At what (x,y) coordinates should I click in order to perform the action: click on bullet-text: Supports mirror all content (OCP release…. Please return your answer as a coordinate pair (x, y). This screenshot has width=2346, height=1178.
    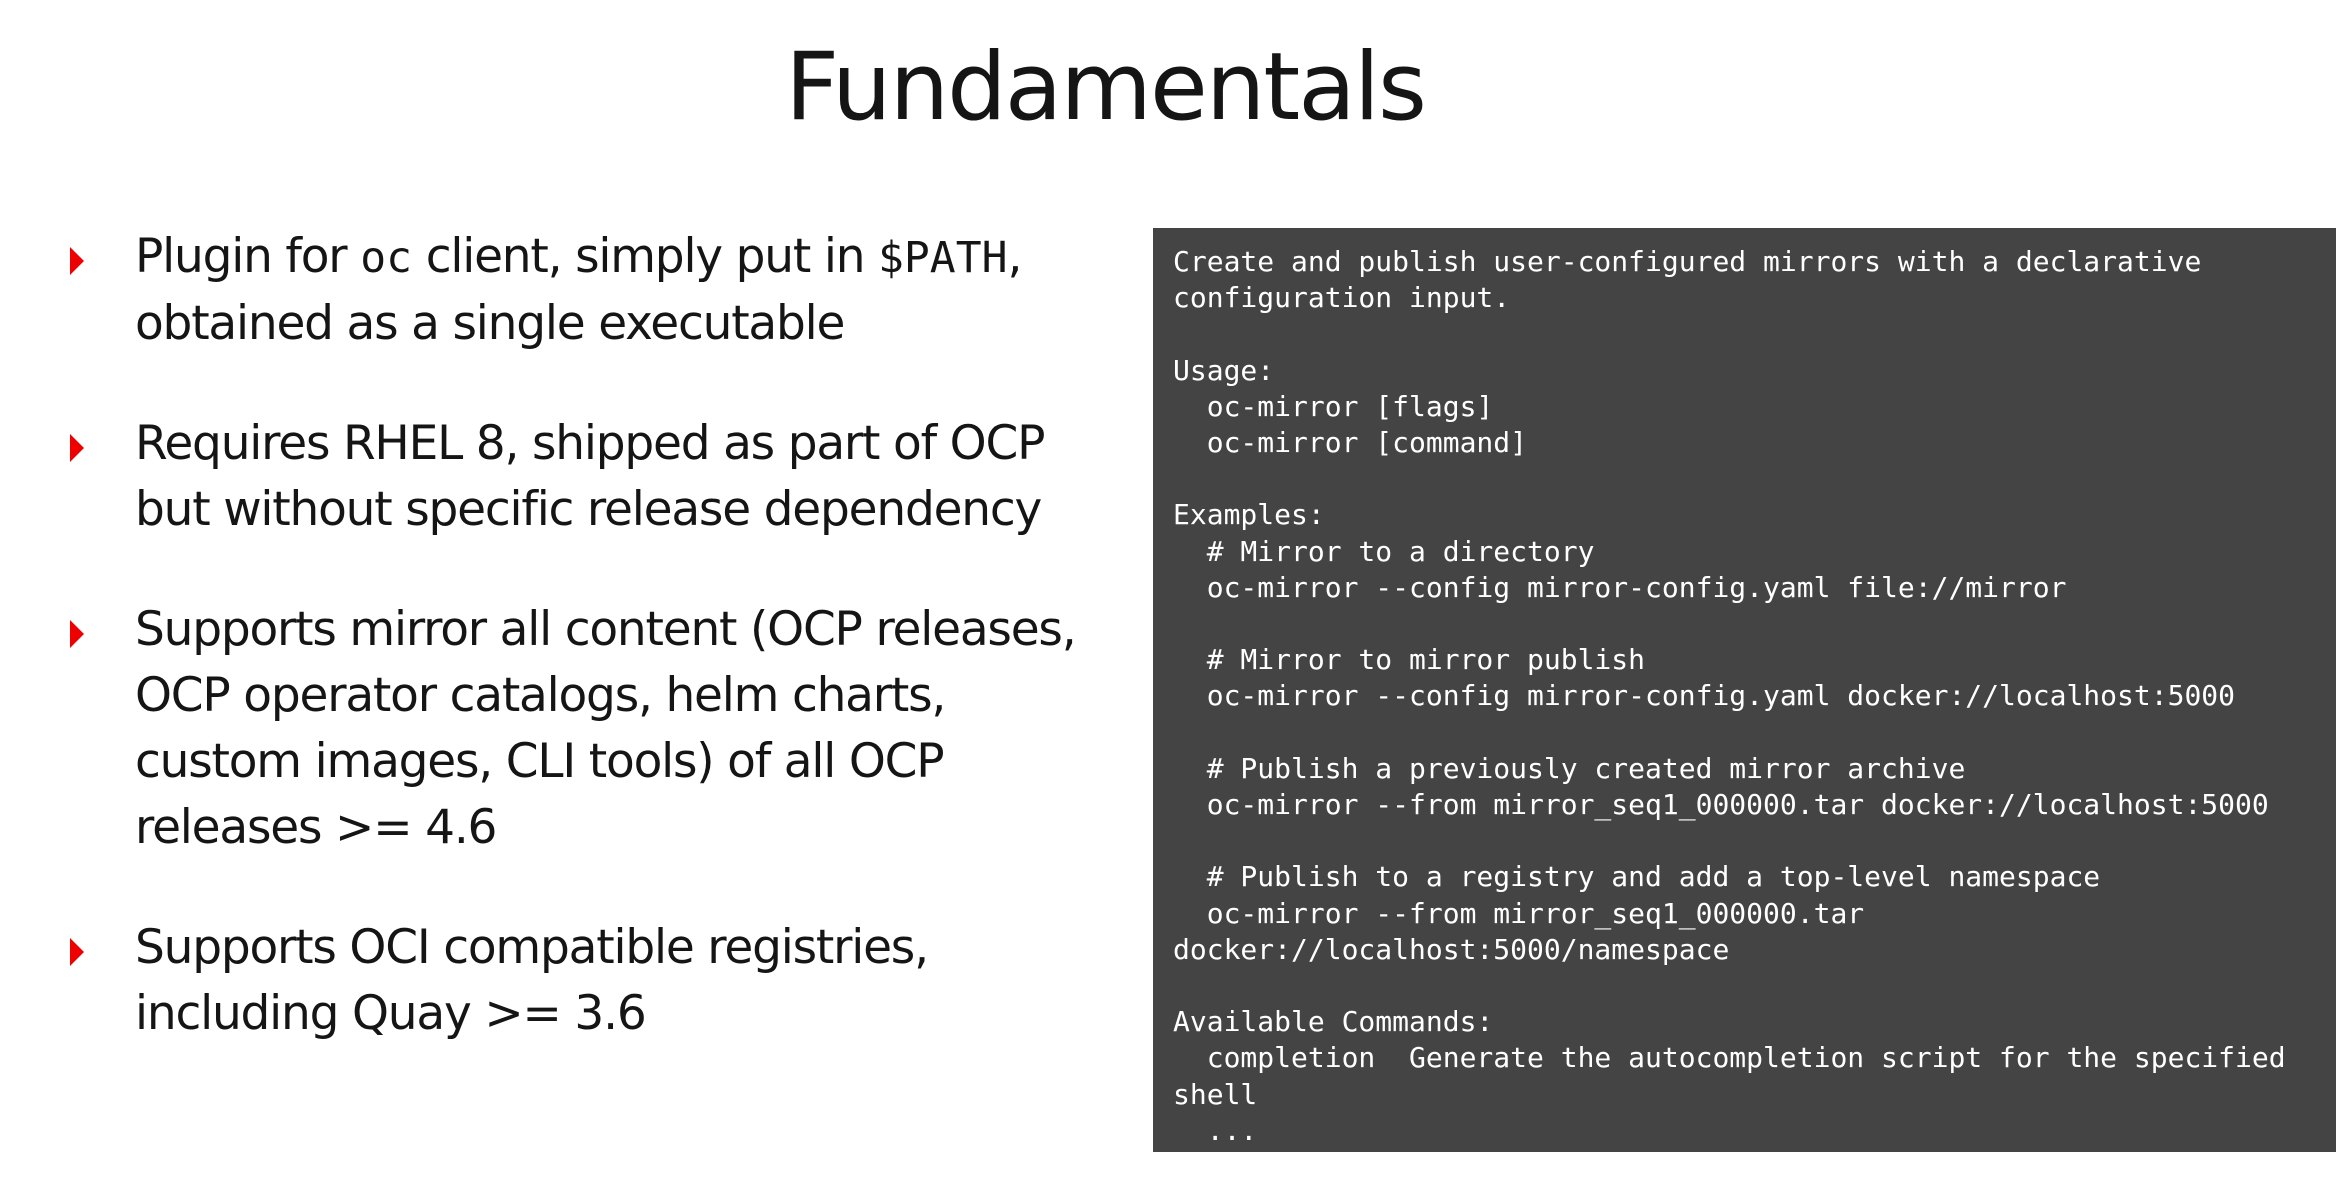
    Looking at the image, I should click on (606, 728).